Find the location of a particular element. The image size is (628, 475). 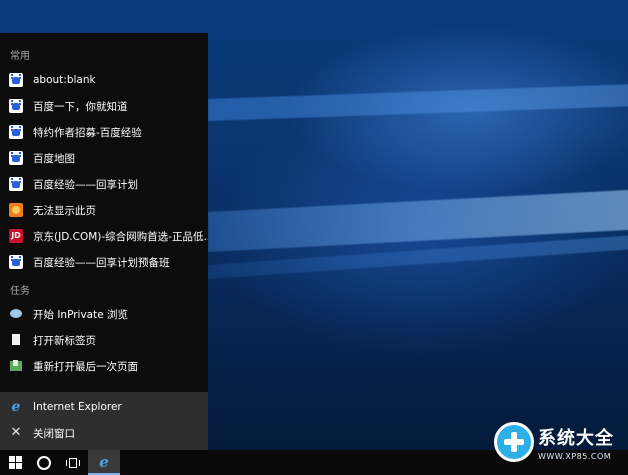

app-label: Internet Explorer is located at coordinates (77, 407).